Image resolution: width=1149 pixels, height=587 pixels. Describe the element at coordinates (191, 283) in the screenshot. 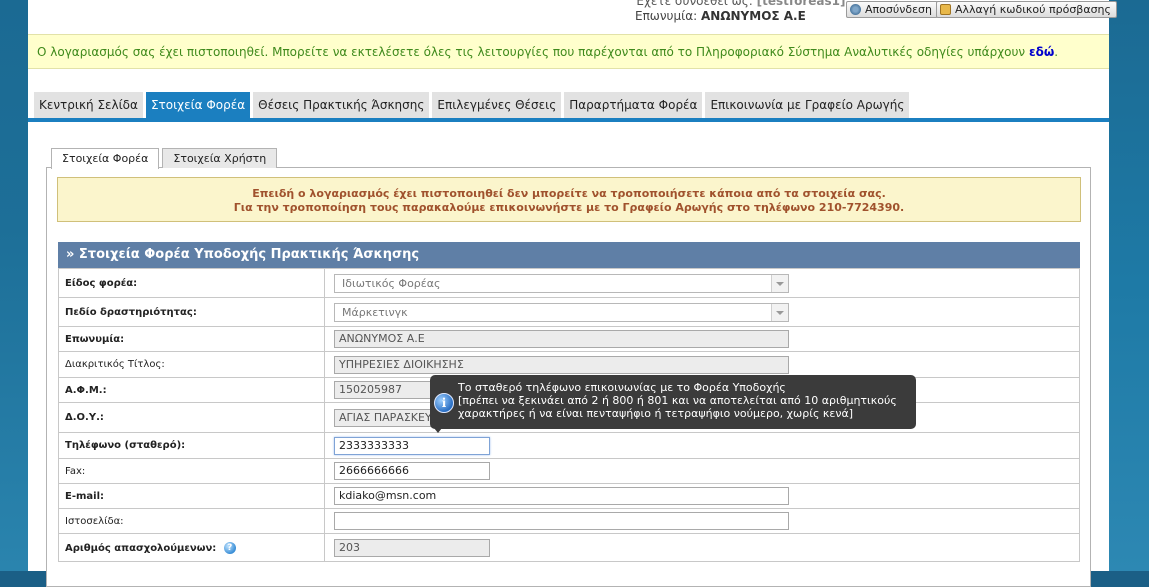

I see `type-label: Είδος φορέα:` at that location.